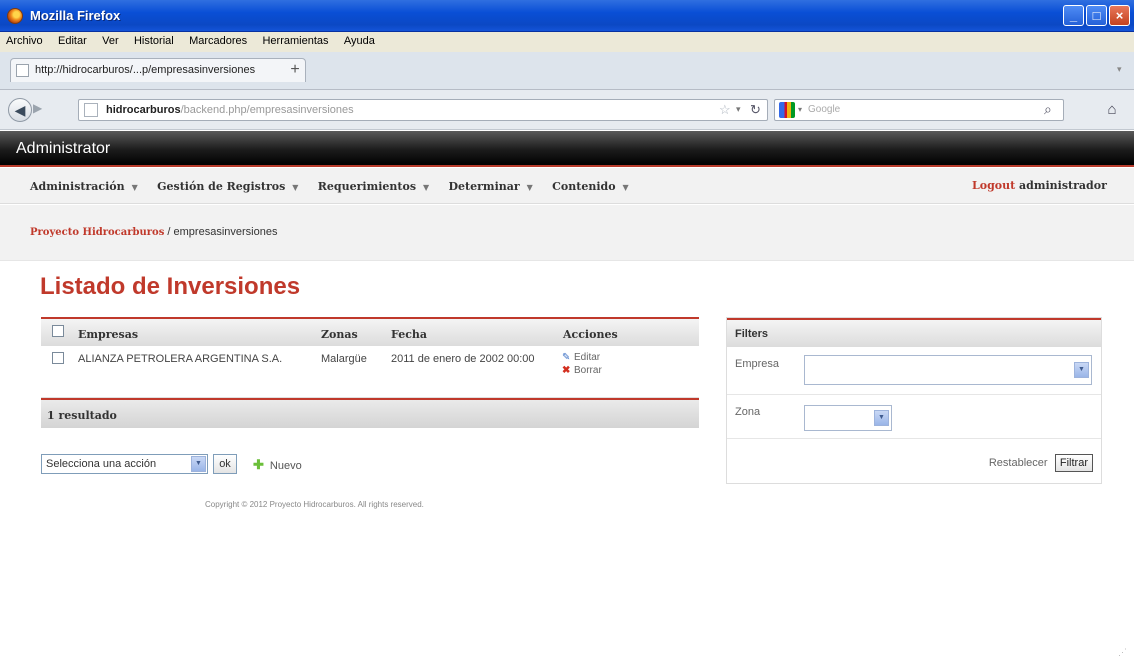 The image size is (1134, 660). I want to click on window-titlebar: Mozilla Firefox _ □ ×, so click(567, 16).